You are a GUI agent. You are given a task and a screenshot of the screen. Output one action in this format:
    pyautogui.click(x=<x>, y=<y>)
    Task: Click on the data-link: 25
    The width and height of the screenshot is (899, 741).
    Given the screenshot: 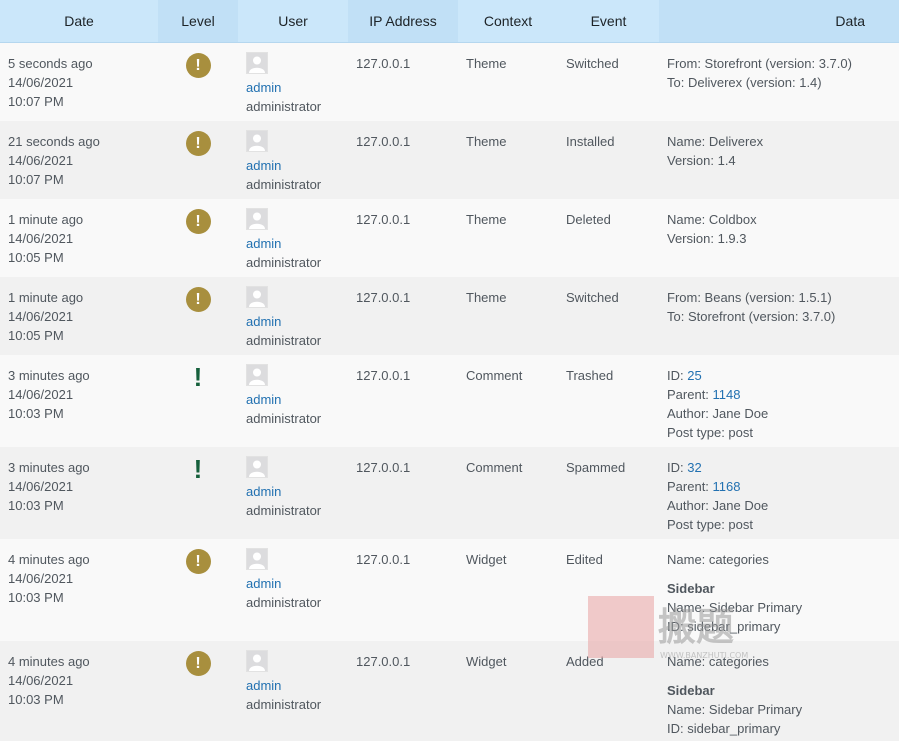 What is the action you would take?
    pyautogui.click(x=694, y=375)
    